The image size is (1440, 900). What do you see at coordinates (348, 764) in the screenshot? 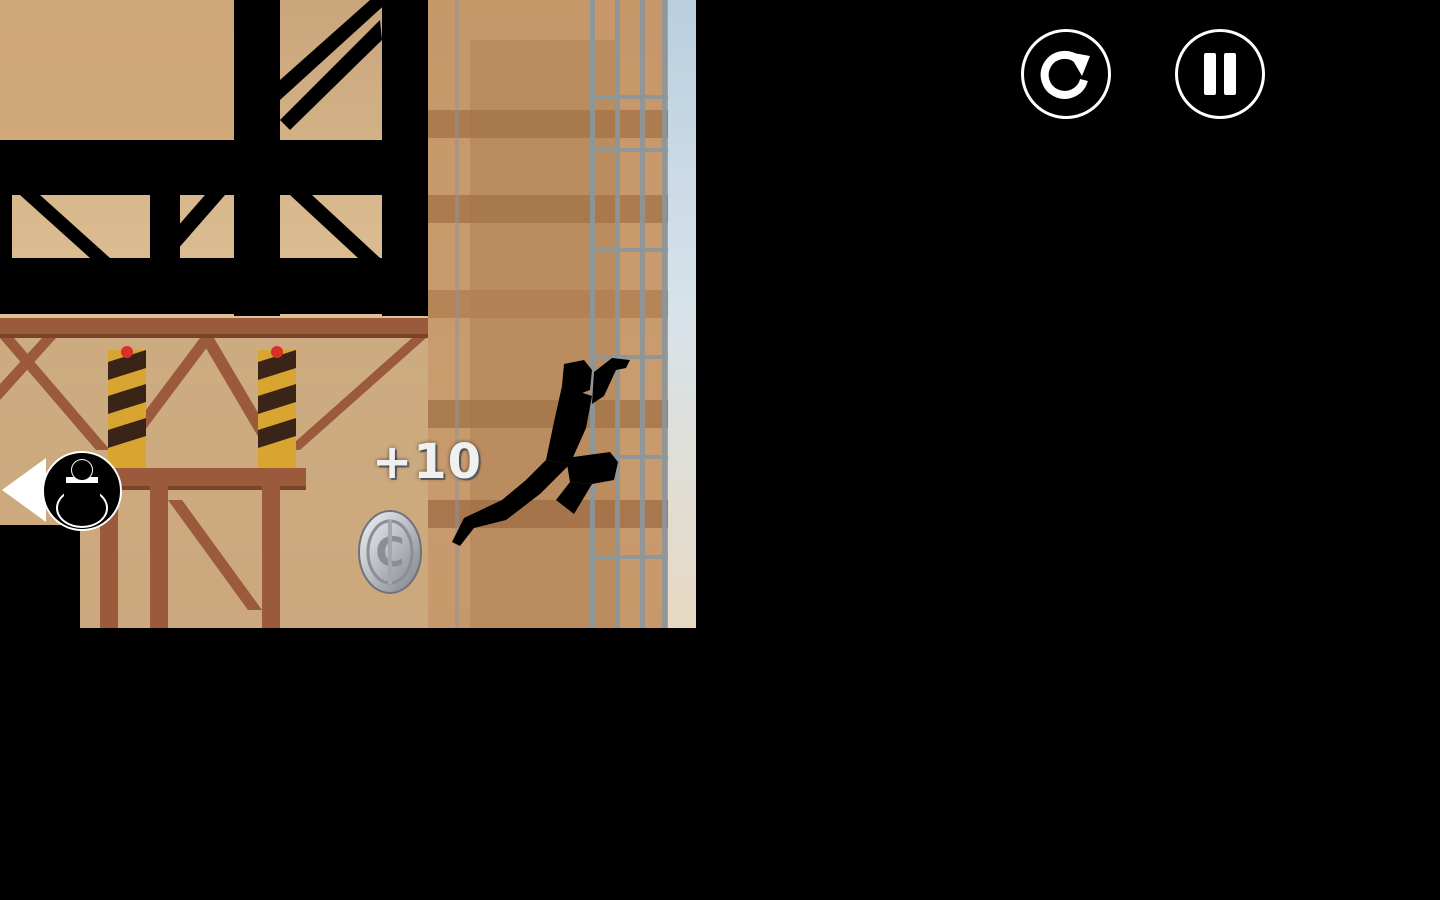
I see `ground-silhouette` at bounding box center [348, 764].